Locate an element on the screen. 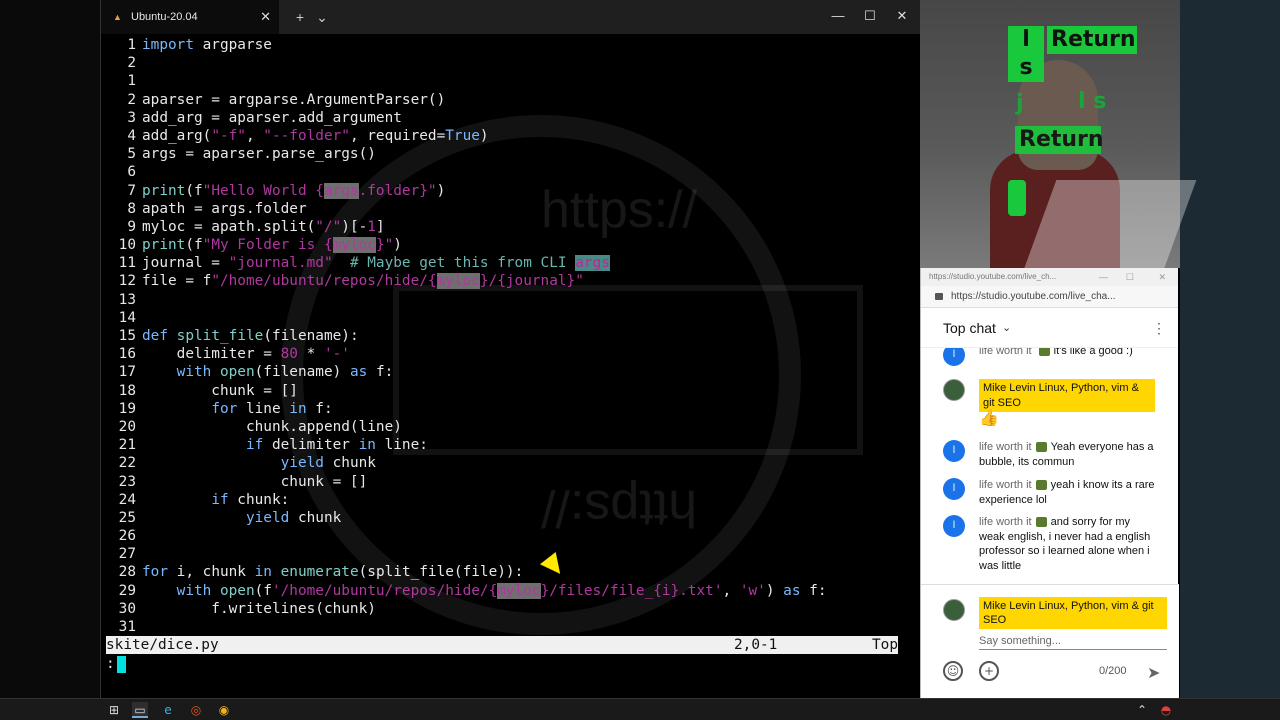  code-line: 15 def split_file(filename): is located at coordinates (512, 336).